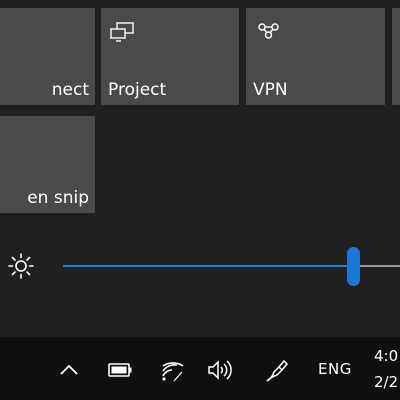  Describe the element at coordinates (47, 164) in the screenshot. I see `screen-snip-tile: en snip` at that location.